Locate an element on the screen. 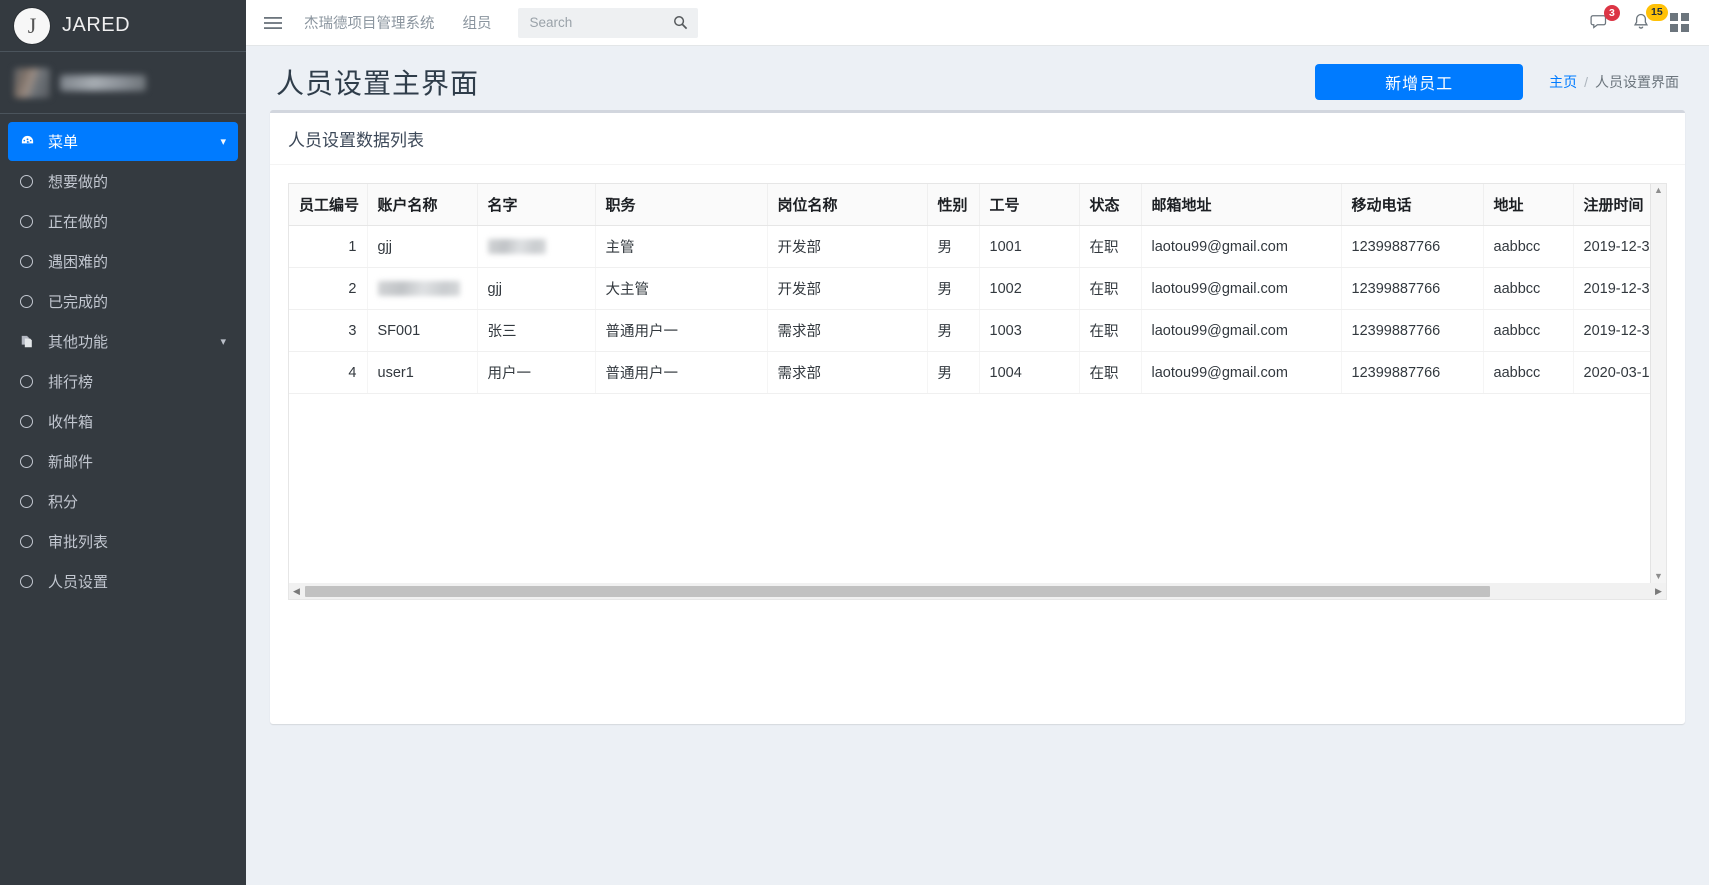 The width and height of the screenshot is (1709, 885). cell-account: gjj is located at coordinates (422, 246).